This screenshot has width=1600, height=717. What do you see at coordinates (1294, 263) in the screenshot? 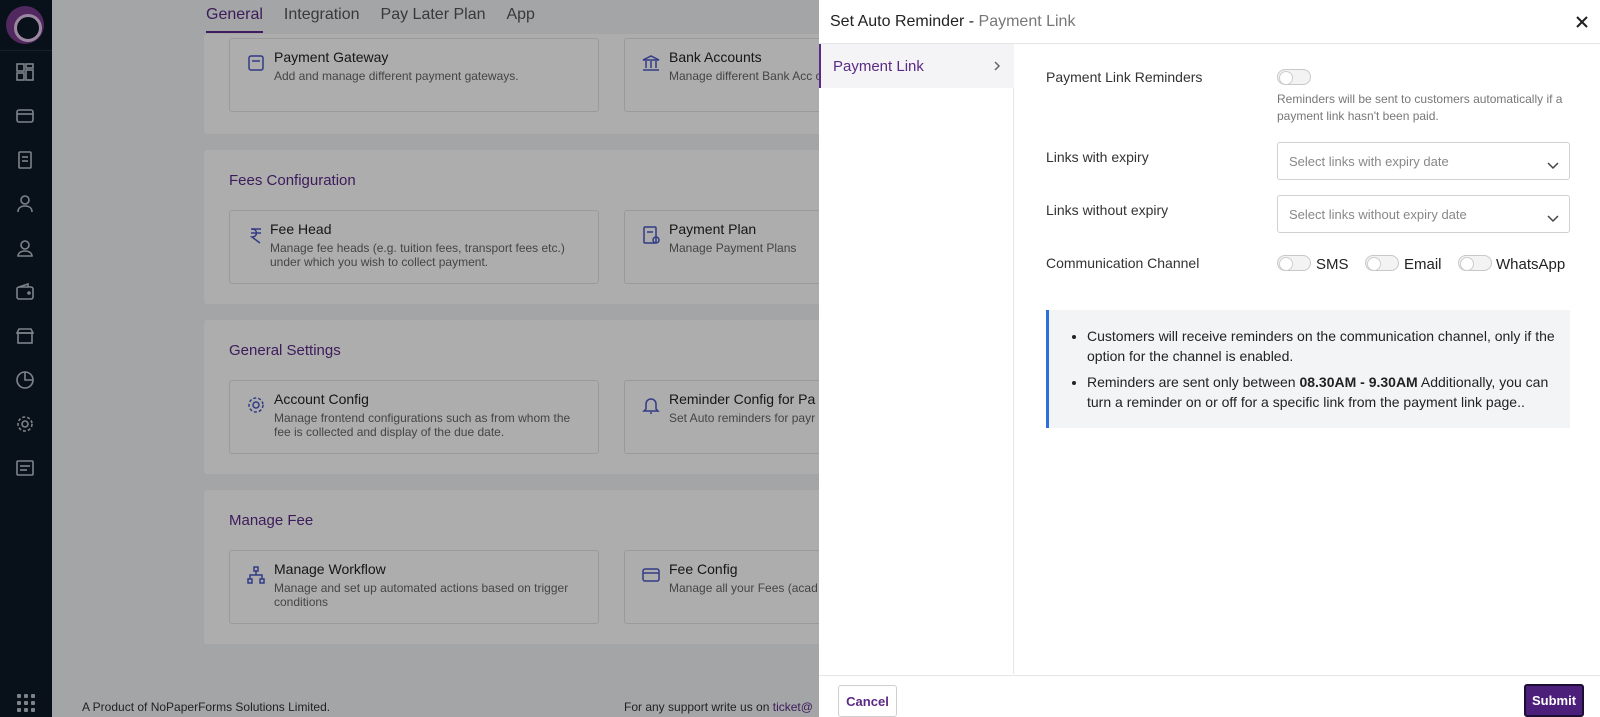
I see `sms-toggle` at bounding box center [1294, 263].